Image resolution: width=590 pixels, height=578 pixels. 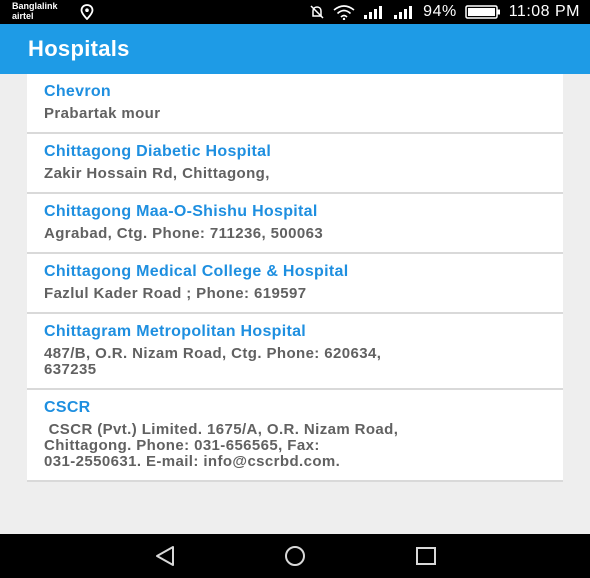 What do you see at coordinates (158, 151) in the screenshot?
I see `hospital-name: Chittagong Diabetic Hospital` at bounding box center [158, 151].